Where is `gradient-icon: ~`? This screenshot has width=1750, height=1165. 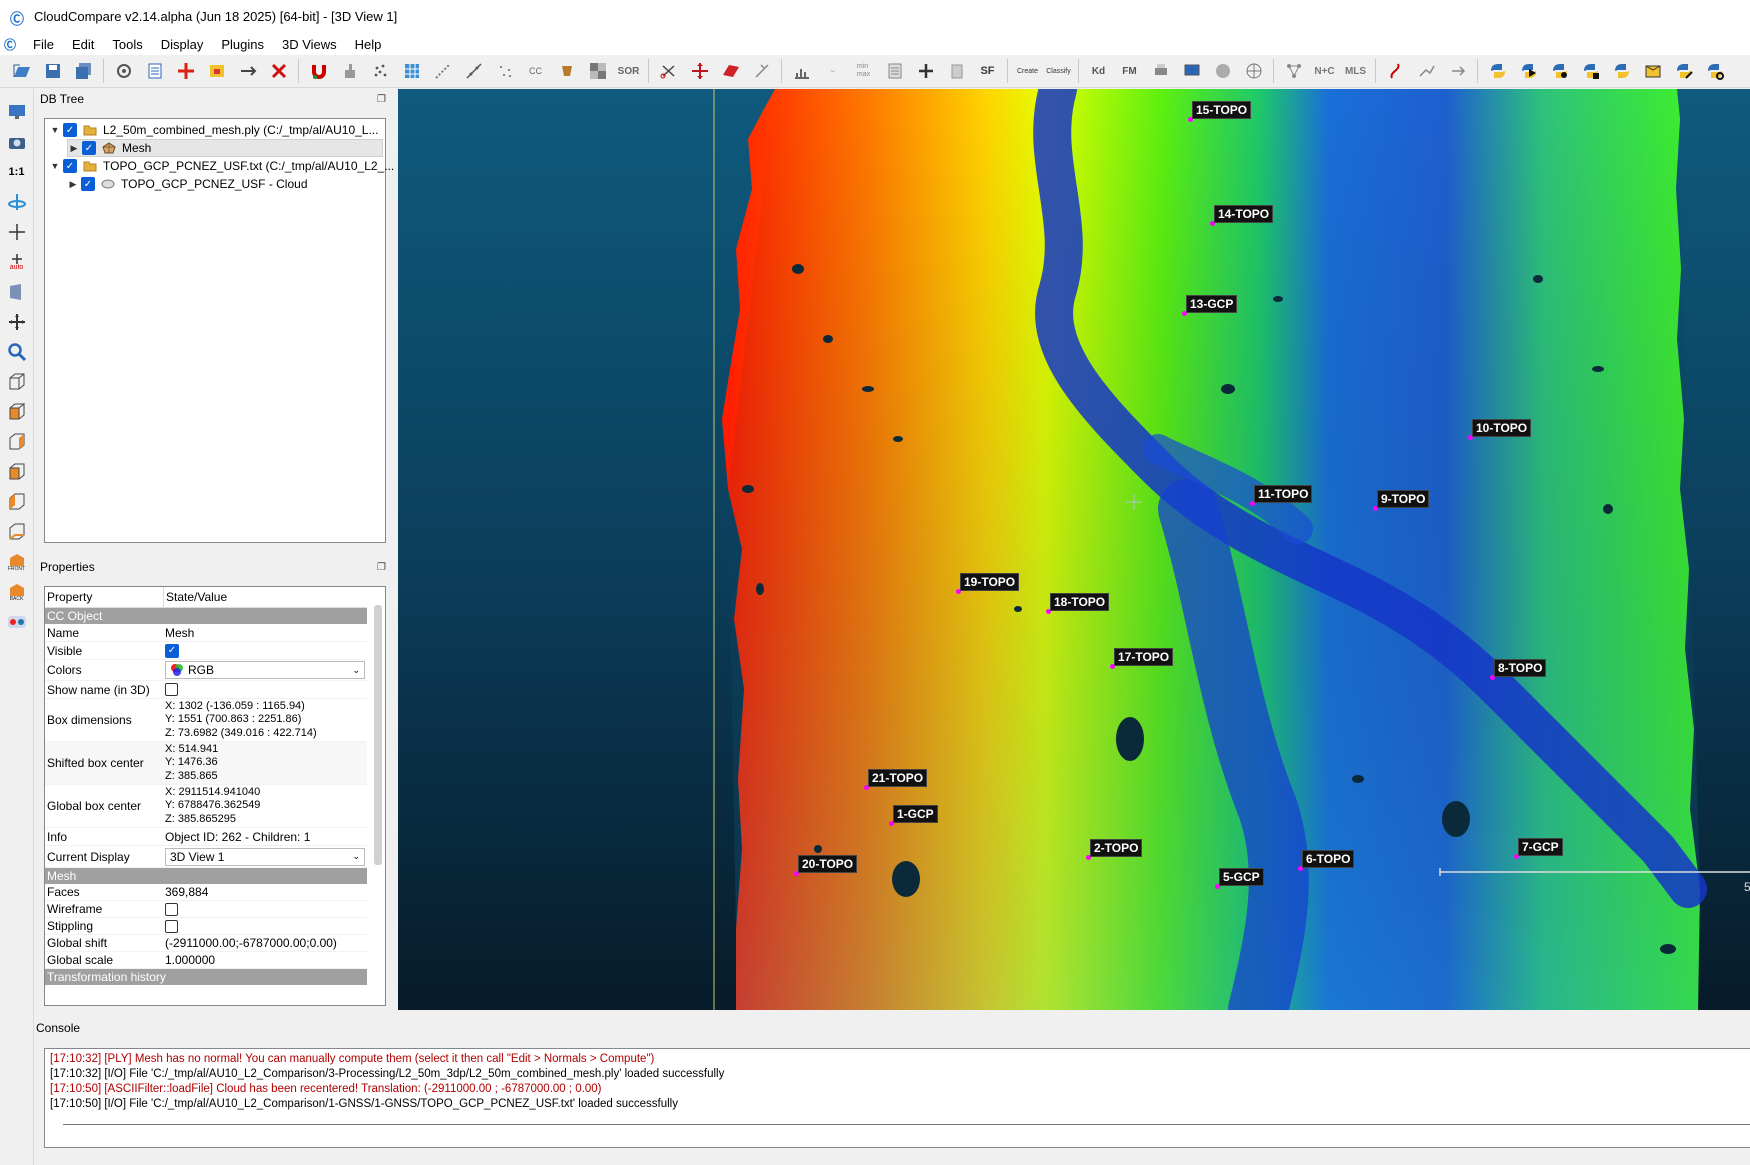 gradient-icon: ~ is located at coordinates (833, 71).